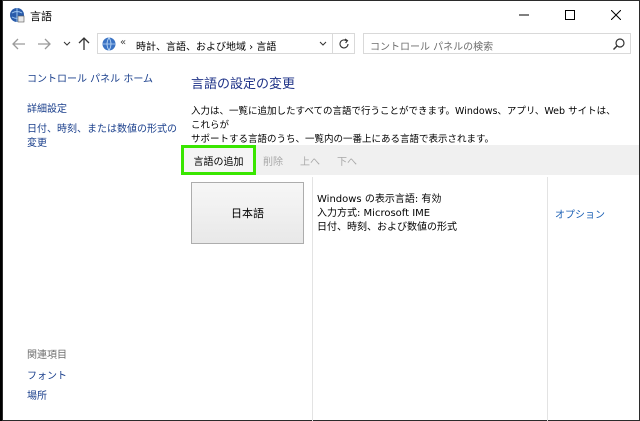  Describe the element at coordinates (243, 84) in the screenshot. I see `page-title: 言語の設定の変更` at that location.